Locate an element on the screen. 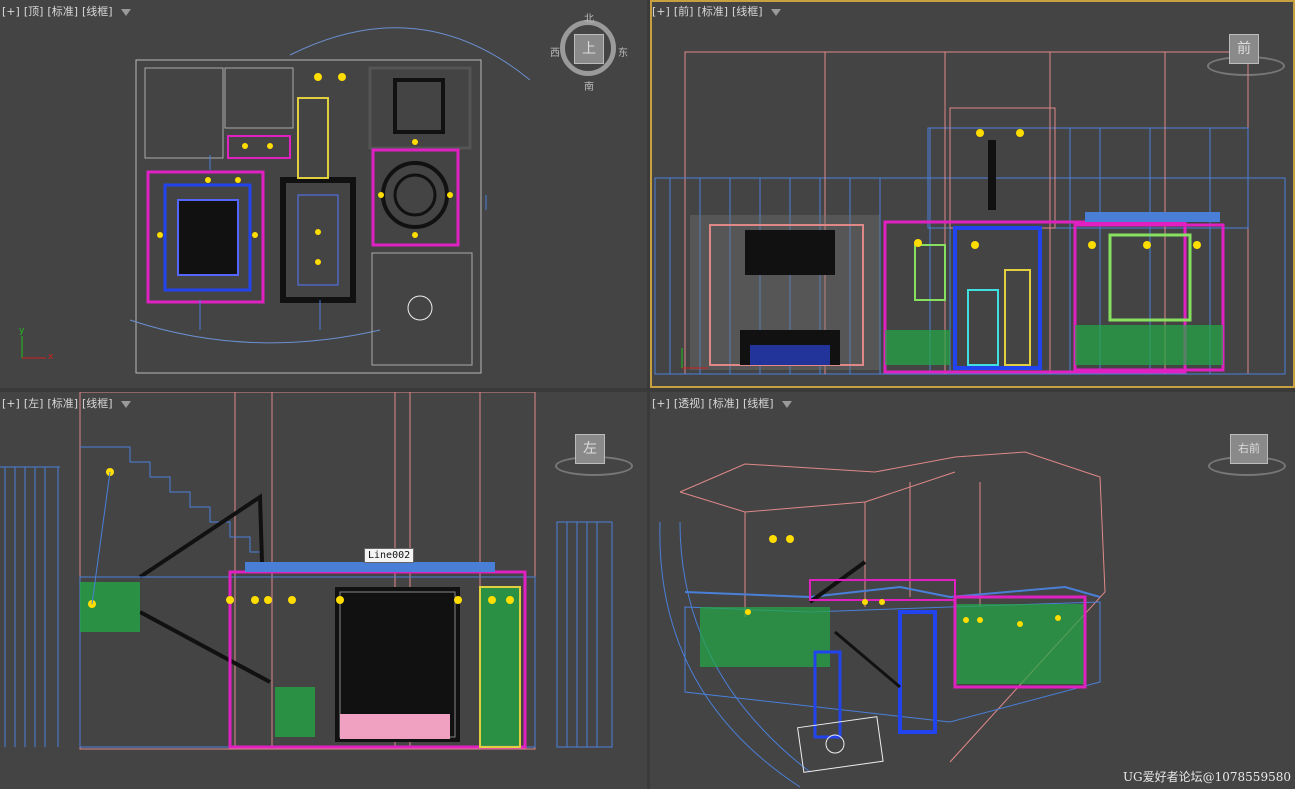 This screenshot has height=789, width=1295. viewport-view-label: [透视] is located at coordinates (689, 403).